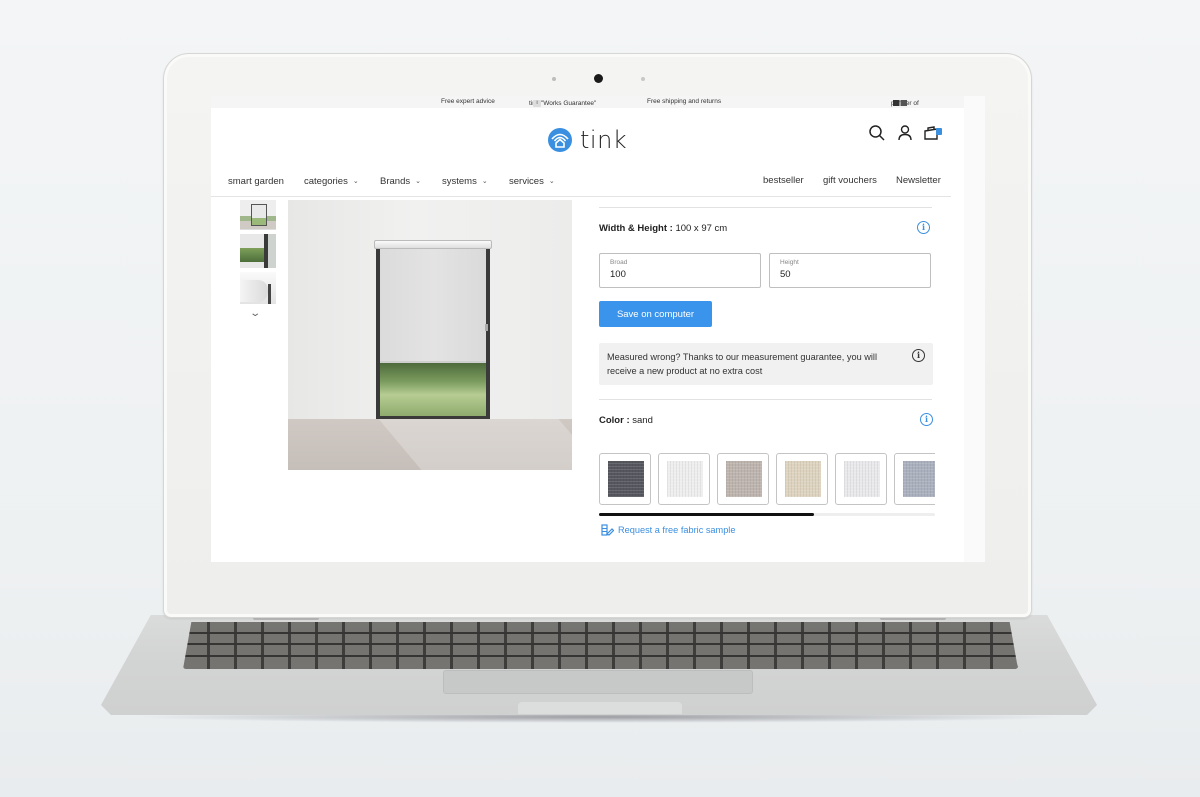  I want to click on sample-link-text: Request a free fabric sample, so click(677, 530).